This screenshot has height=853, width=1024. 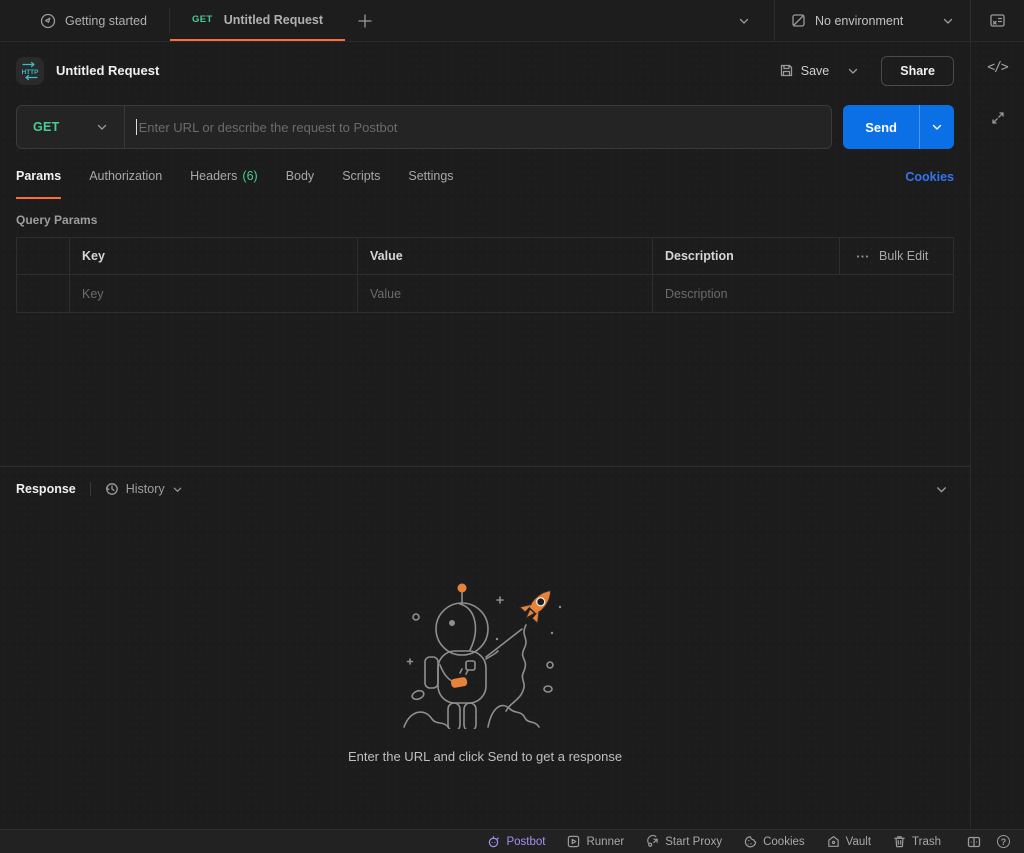 What do you see at coordinates (106, 20) in the screenshot?
I see `tab-label: Getting started` at bounding box center [106, 20].